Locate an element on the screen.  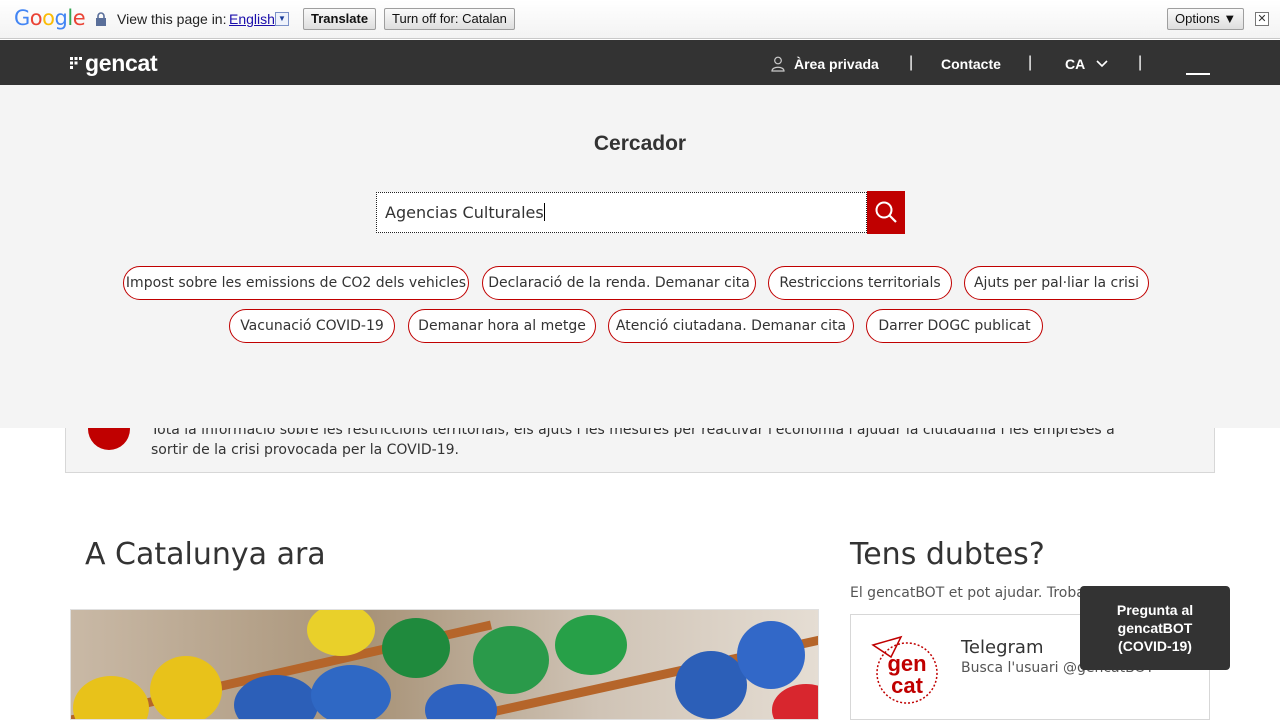
contacte-link: Contacte is located at coordinates (971, 64).